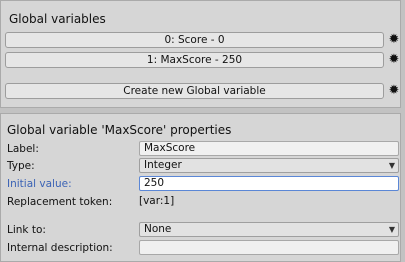 This screenshot has width=405, height=262. I want to click on create-global-variable-button: Create new Global variable, so click(194, 91).